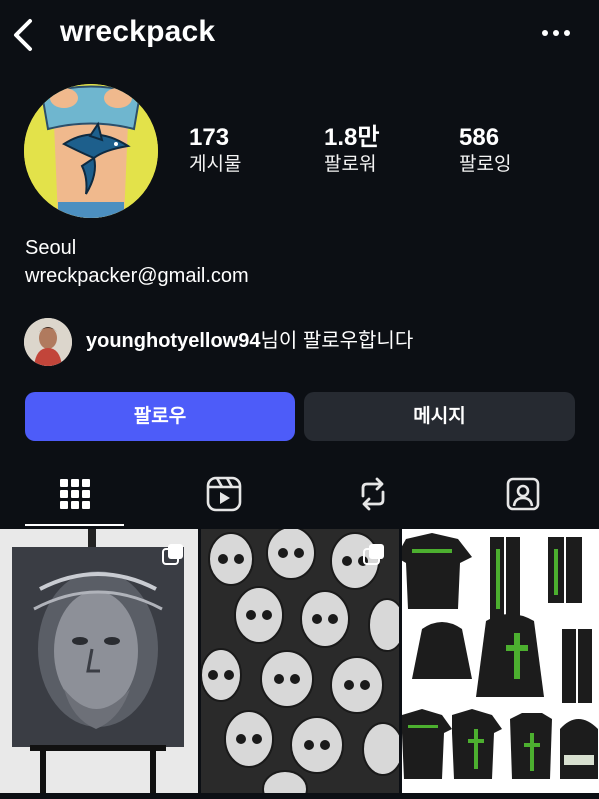 The width and height of the screenshot is (599, 799). I want to click on follower-avatar, so click(48, 342).